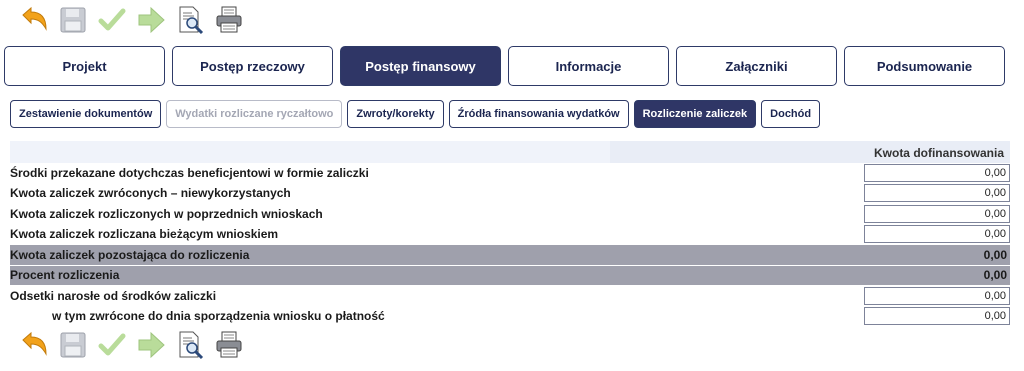  What do you see at coordinates (510, 296) in the screenshot?
I see `table-row: Odsetki narosłe od środków zaliczki 0,00` at bounding box center [510, 296].